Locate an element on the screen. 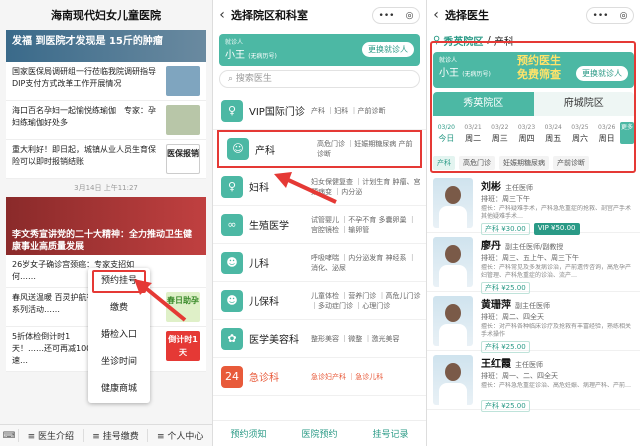 This screenshot has height=446, width=640. emergency-icon: 24 is located at coordinates (232, 376).